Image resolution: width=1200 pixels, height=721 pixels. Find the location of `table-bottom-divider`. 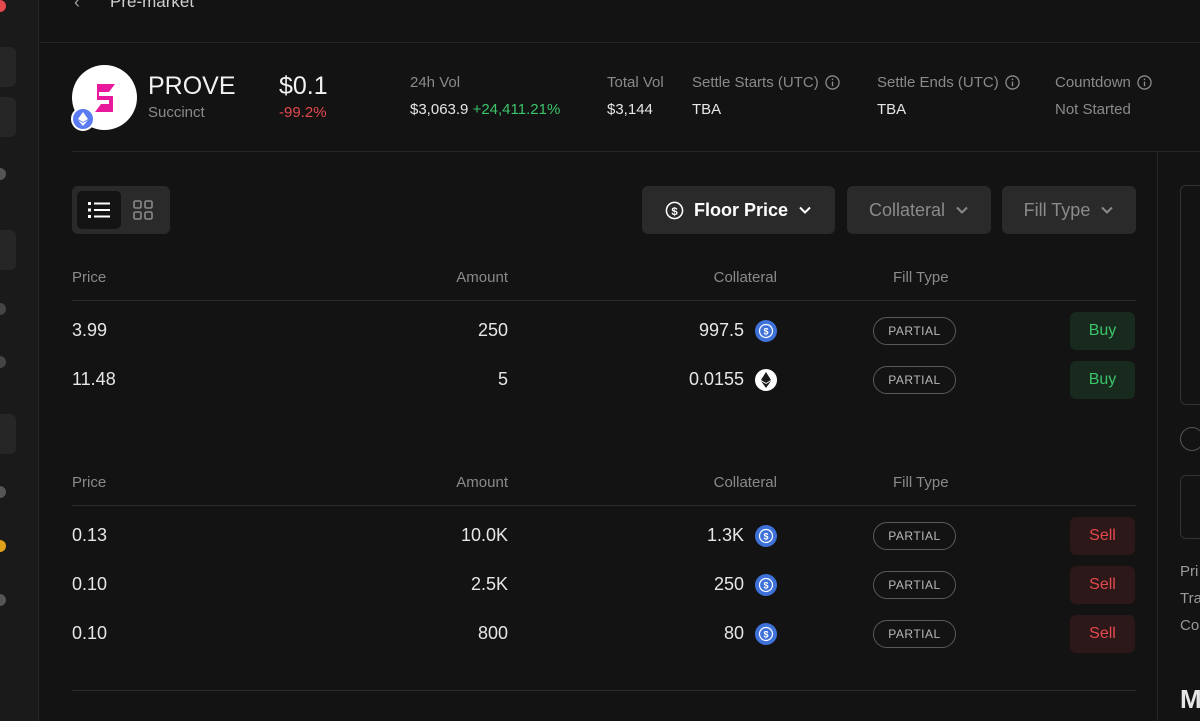

table-bottom-divider is located at coordinates (604, 690).